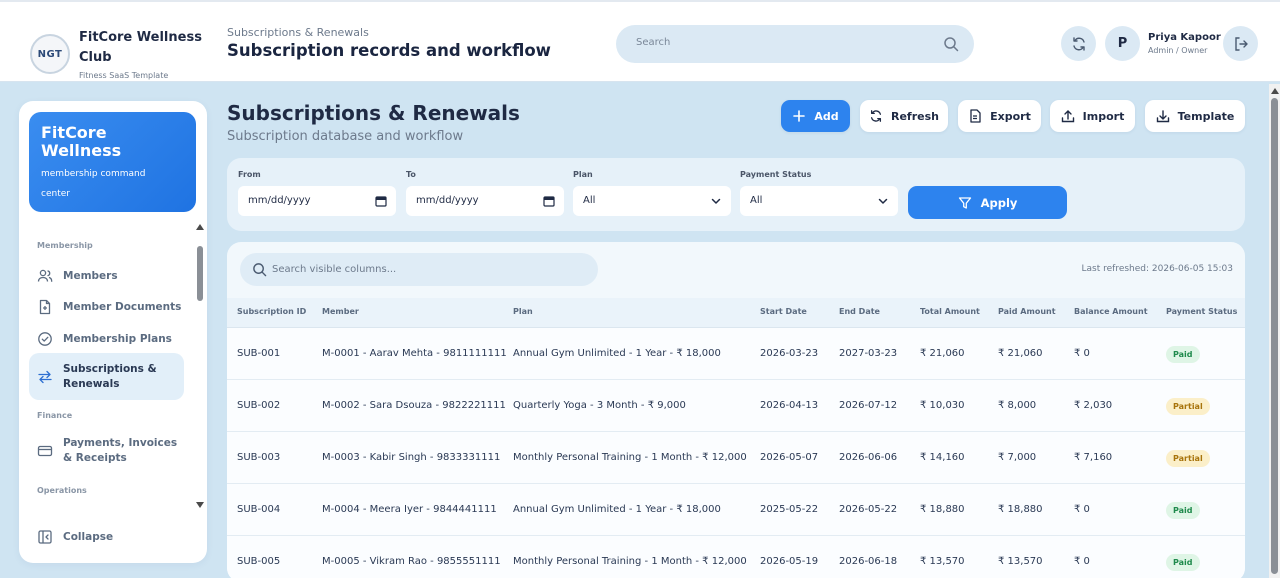  What do you see at coordinates (950, 311) in the screenshot?
I see `column-header: Total Amount` at bounding box center [950, 311].